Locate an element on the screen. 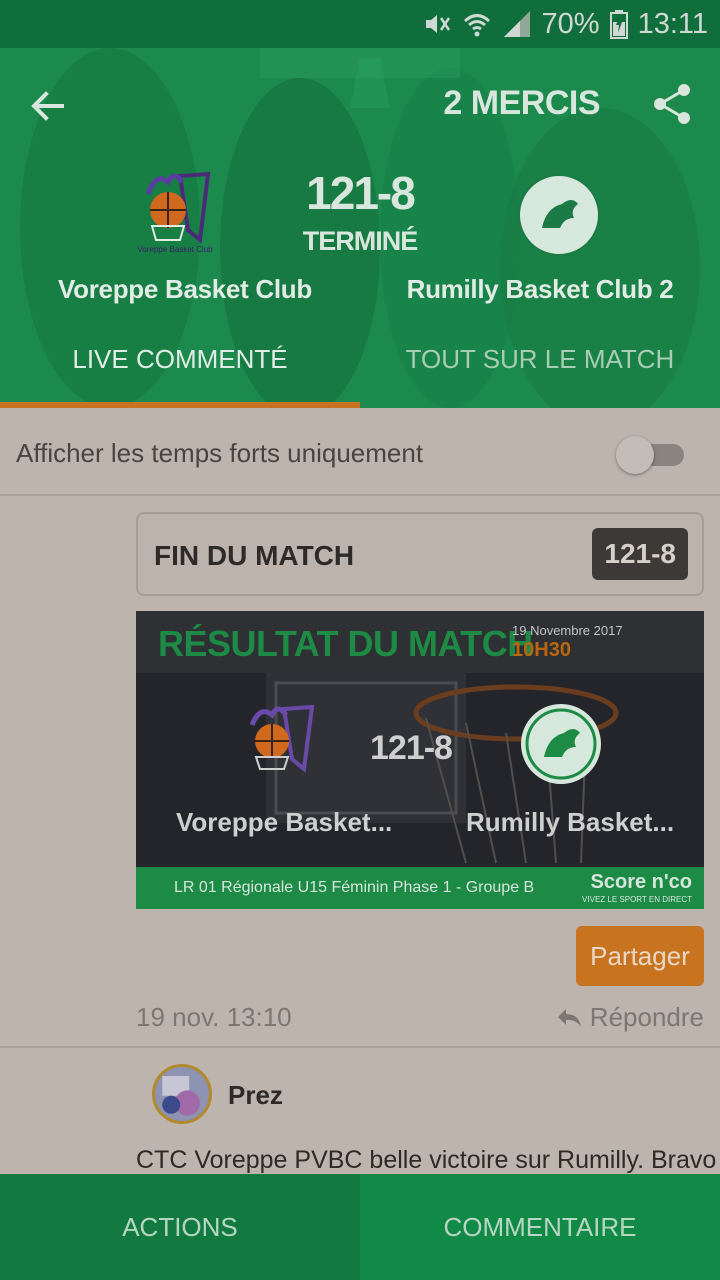  tab-live-commente: LIVE COMMENTÉ is located at coordinates (180, 359).